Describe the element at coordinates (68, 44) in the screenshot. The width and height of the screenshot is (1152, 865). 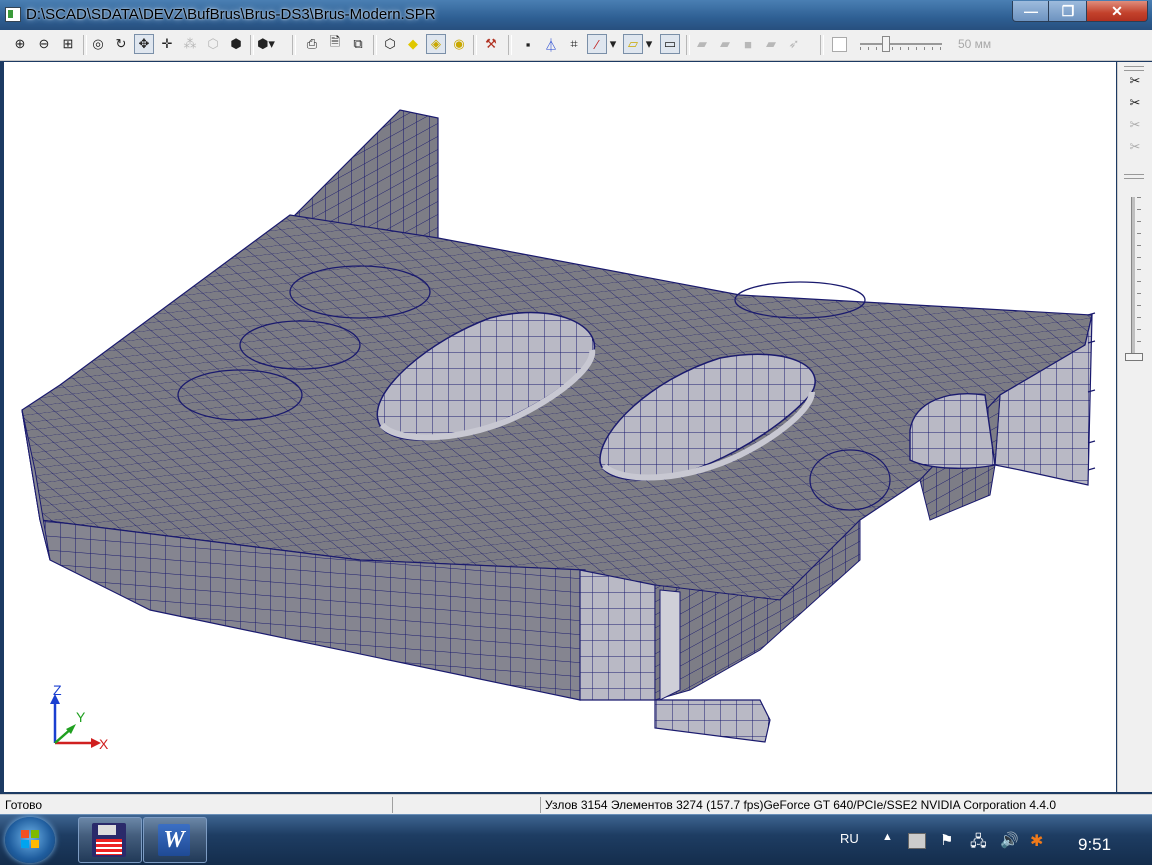
I see `zoom-window-button: ⊞` at that location.